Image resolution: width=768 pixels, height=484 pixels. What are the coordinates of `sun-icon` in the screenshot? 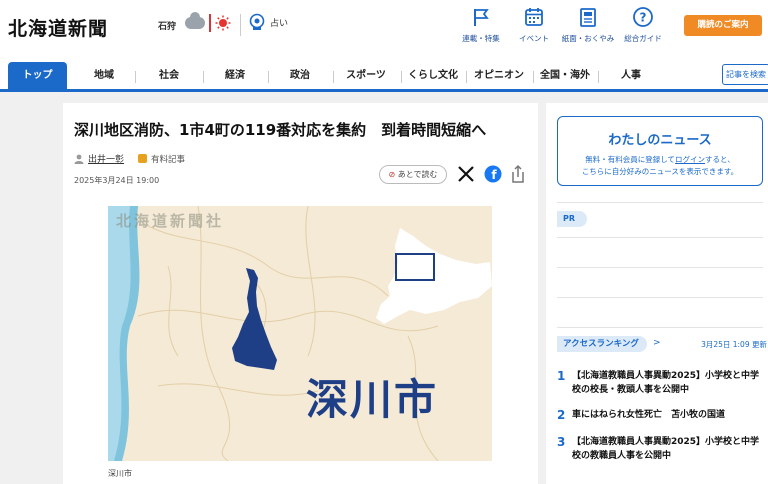 It's located at (223, 23).